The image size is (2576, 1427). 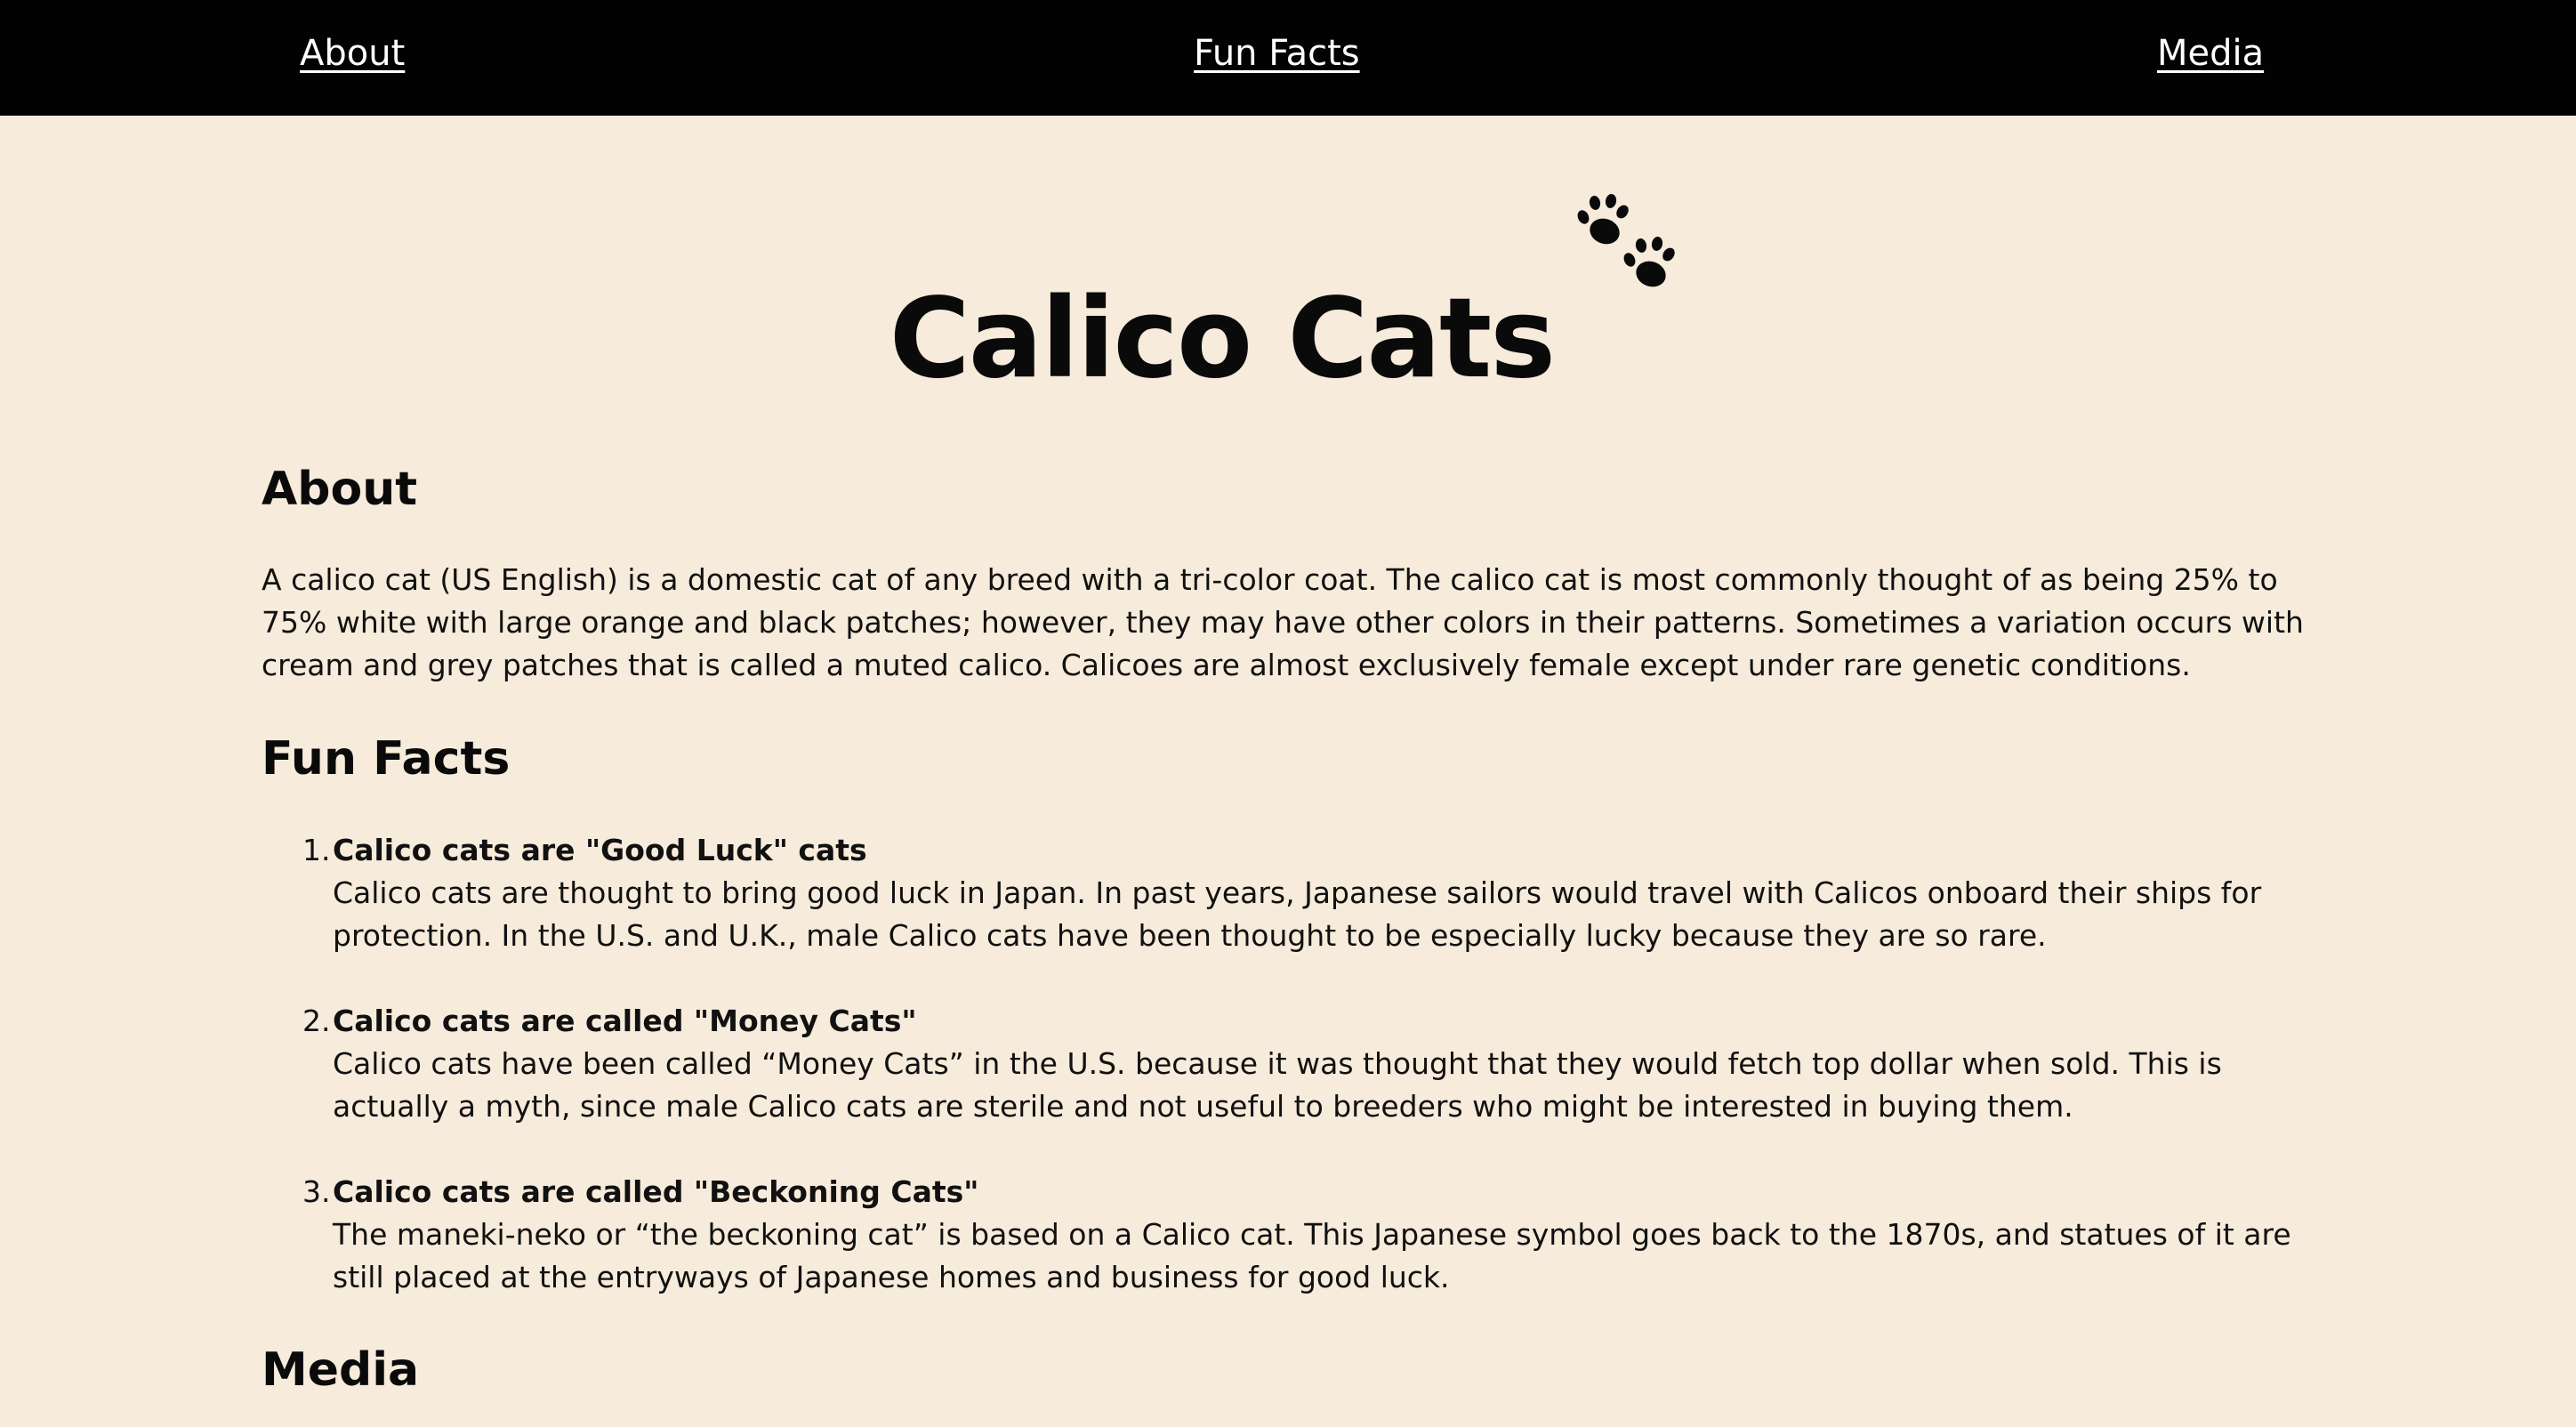 I want to click on fact-number: 1., so click(x=316, y=850).